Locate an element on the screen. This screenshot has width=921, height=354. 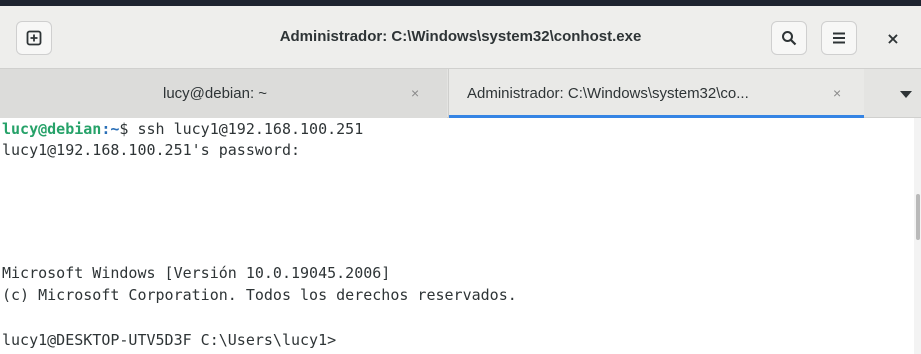
tab-lucy-debian: lucy@debian: ~ × is located at coordinates (223, 93).